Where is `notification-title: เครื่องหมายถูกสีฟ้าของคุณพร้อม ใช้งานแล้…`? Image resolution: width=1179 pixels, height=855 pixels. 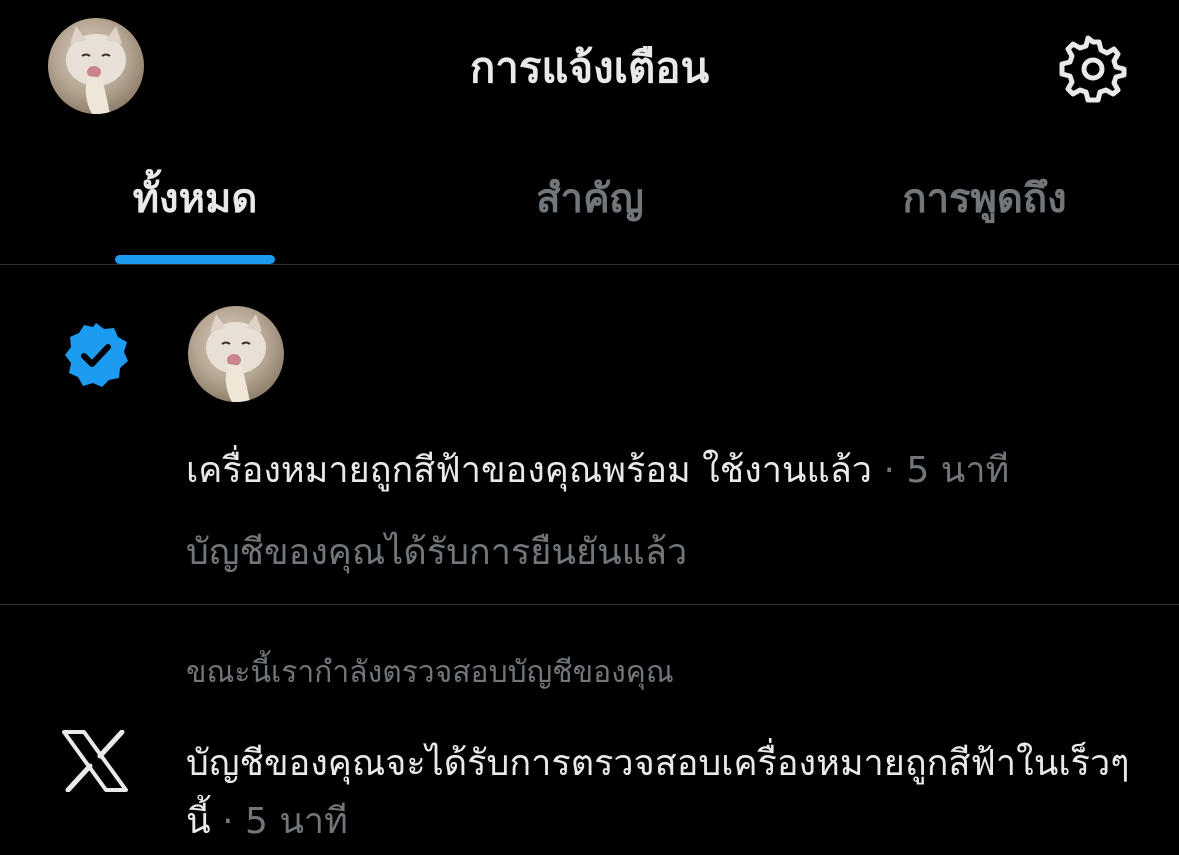 notification-title: เครื่องหมายถูกสีฟ้าของคุณพร้อม ใช้งานแล้… is located at coordinates (666, 471).